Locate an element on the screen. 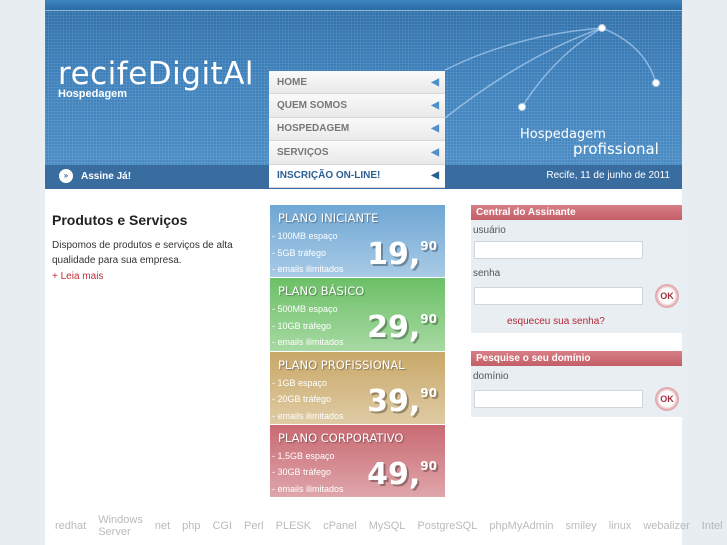  plan-price: 19,90 is located at coordinates (402, 254).